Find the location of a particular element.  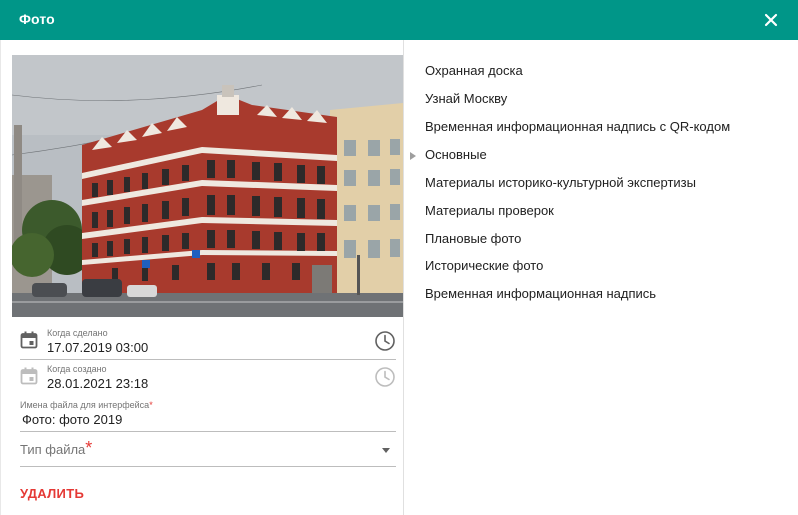

triangle-right-icon is located at coordinates (413, 156).